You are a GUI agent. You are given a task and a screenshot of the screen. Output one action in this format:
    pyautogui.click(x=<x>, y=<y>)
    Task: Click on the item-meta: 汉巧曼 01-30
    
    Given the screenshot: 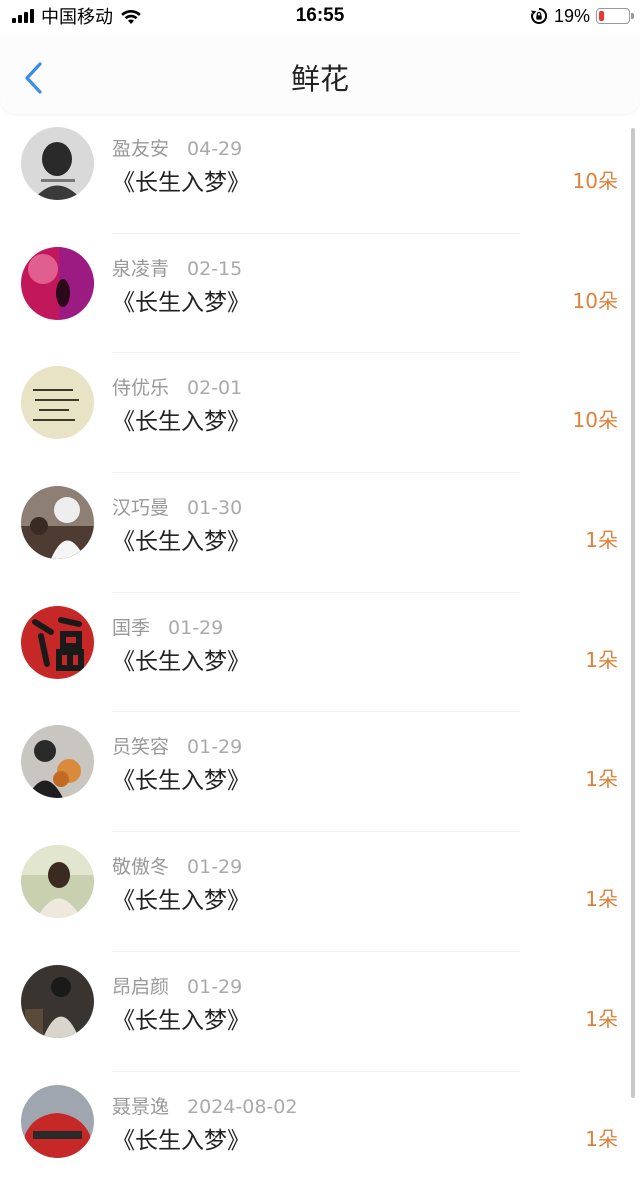 What is the action you would take?
    pyautogui.click(x=177, y=506)
    